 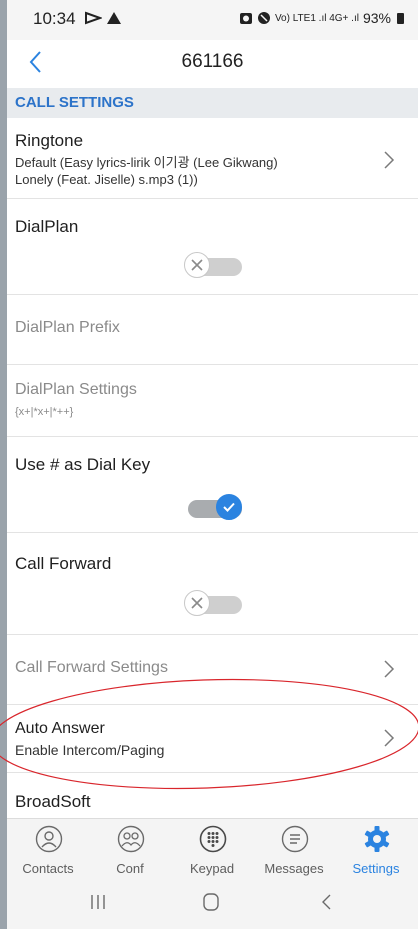 I want to click on dialplan-toggle, so click(x=213, y=266).